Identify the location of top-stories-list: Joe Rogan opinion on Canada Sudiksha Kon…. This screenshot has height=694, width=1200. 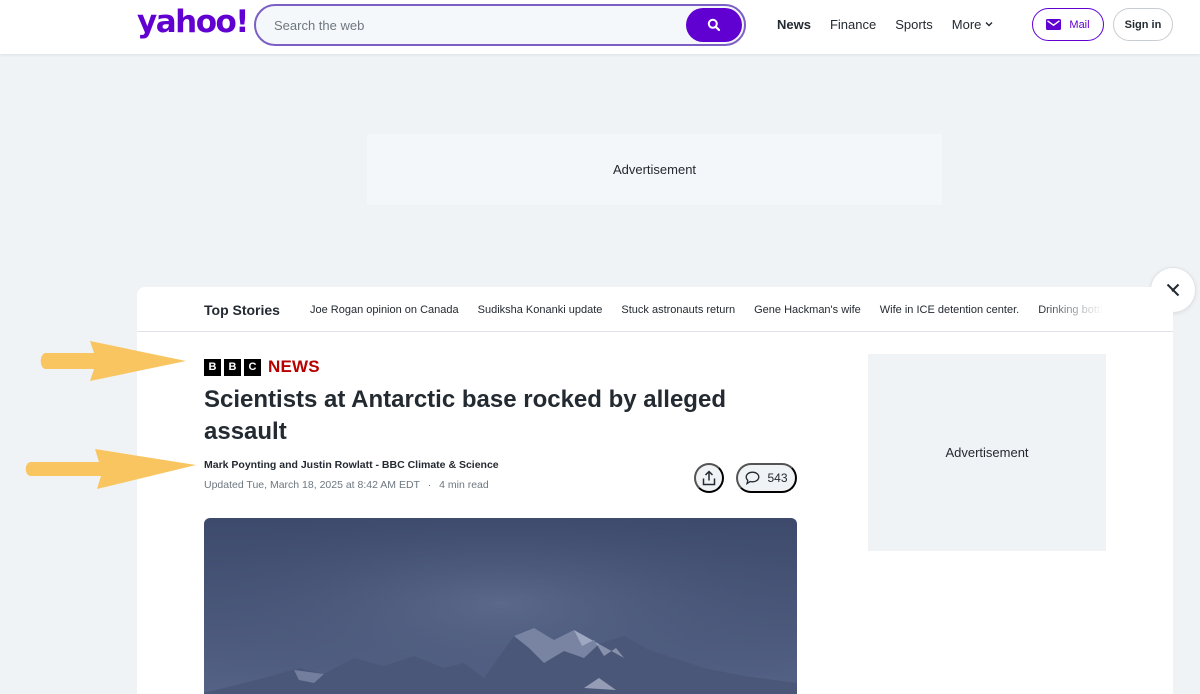
(706, 310).